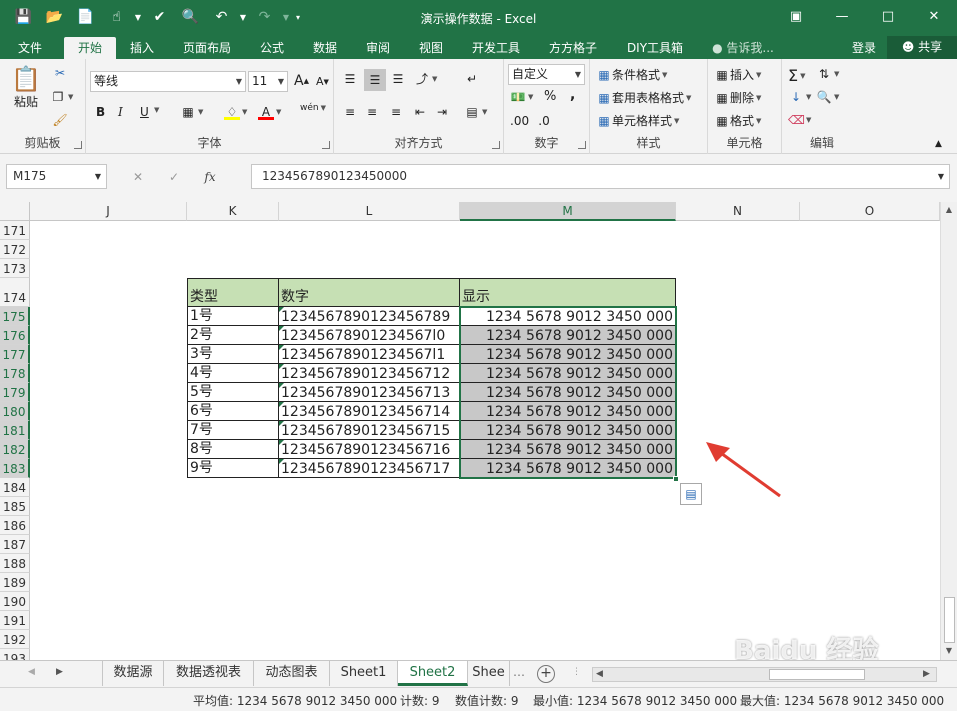 The height and width of the screenshot is (711, 957). I want to click on row-header: 185, so click(15, 506).